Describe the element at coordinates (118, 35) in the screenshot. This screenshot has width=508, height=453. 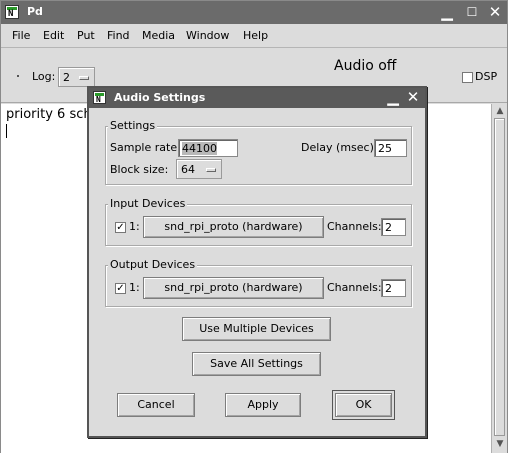
I see `menu-find: Find` at that location.